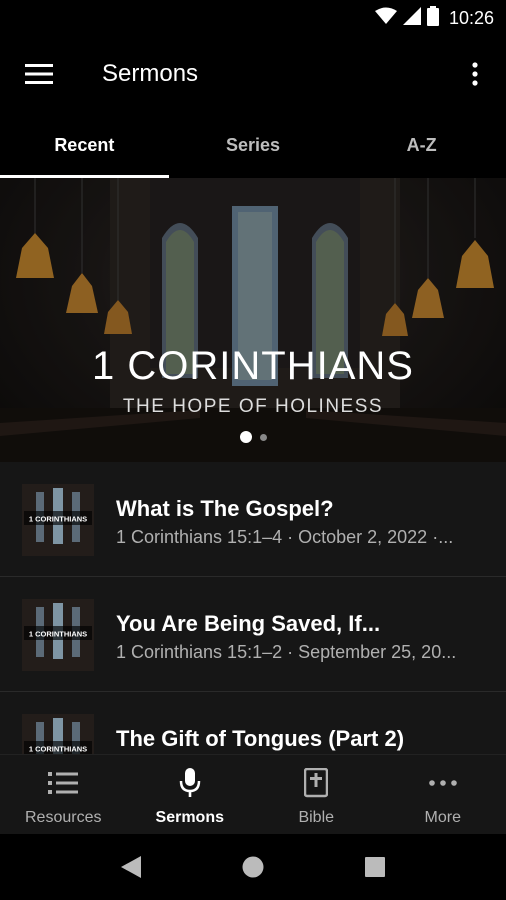  I want to click on bottom-navigation: Resources Sermons Bible More, so click(253, 794).